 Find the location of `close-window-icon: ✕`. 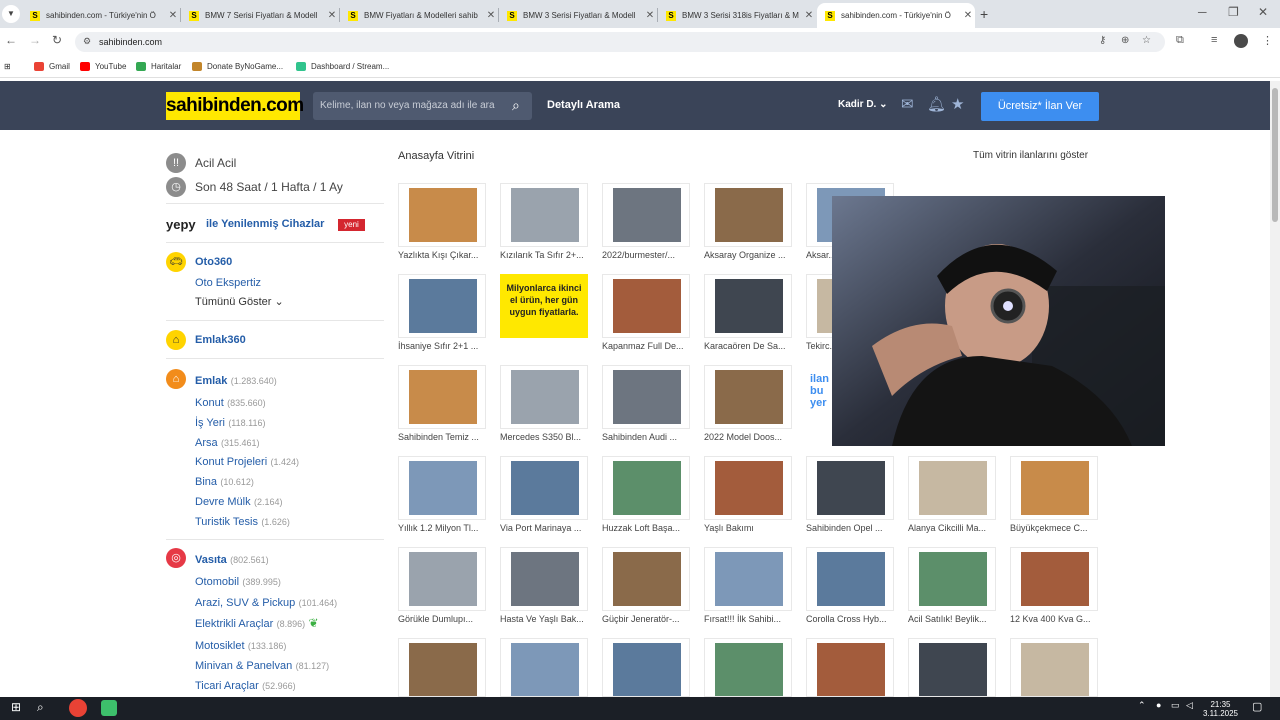

close-window-icon: ✕ is located at coordinates (1263, 12).